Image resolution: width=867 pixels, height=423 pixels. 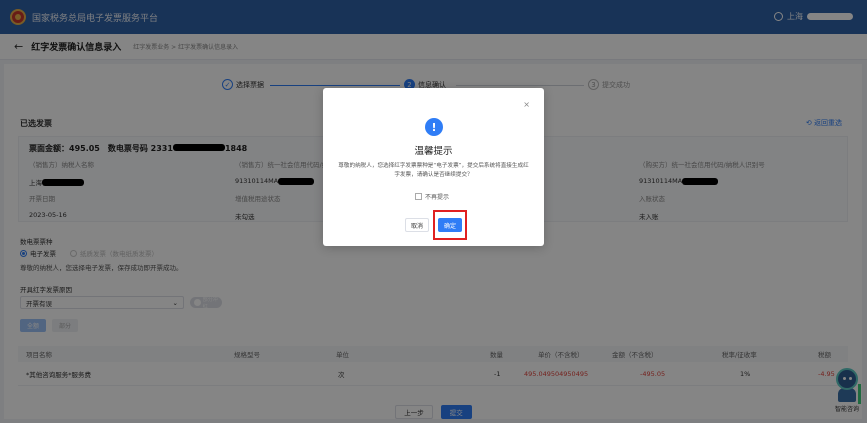 I want to click on checkbox-label: 不再提示, so click(x=437, y=197).